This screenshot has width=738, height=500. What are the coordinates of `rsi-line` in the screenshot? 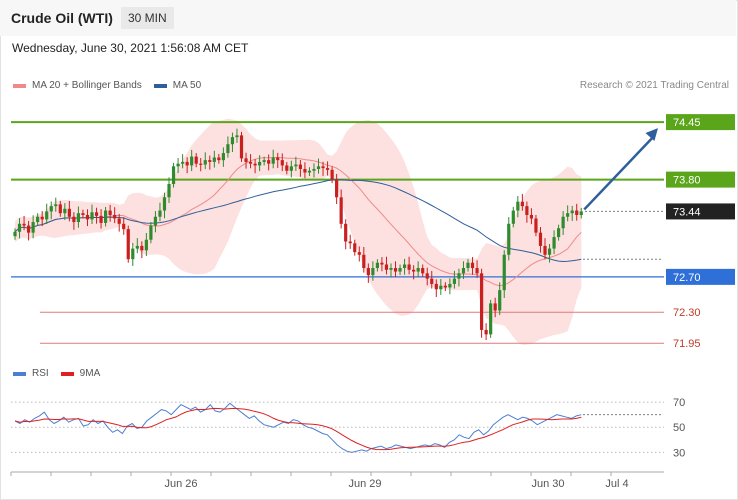 It's located at (298, 427).